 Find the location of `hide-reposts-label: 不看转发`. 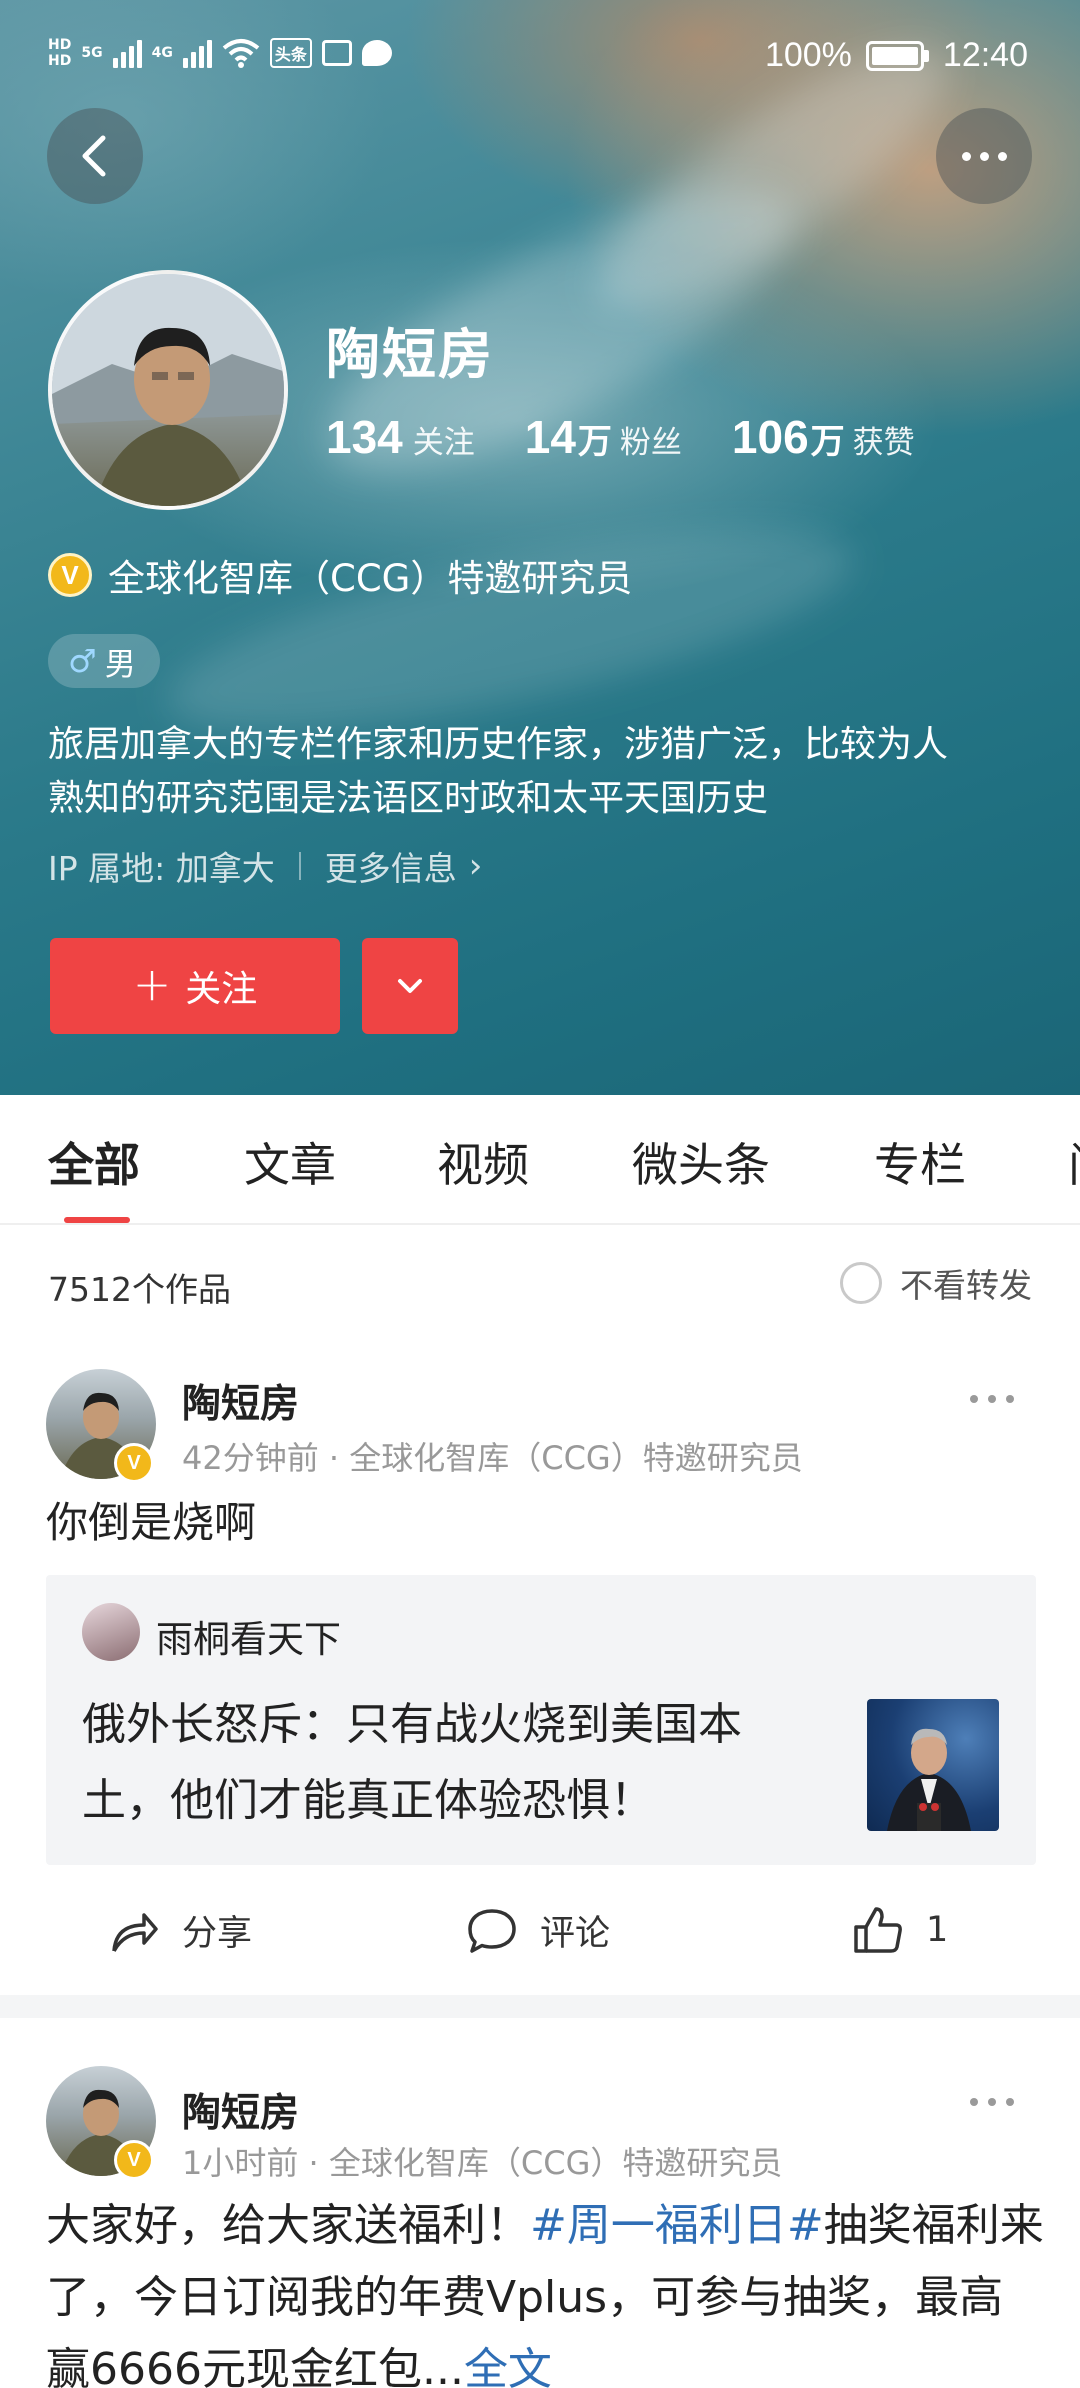

hide-reposts-label: 不看转发 is located at coordinates (966, 1285).